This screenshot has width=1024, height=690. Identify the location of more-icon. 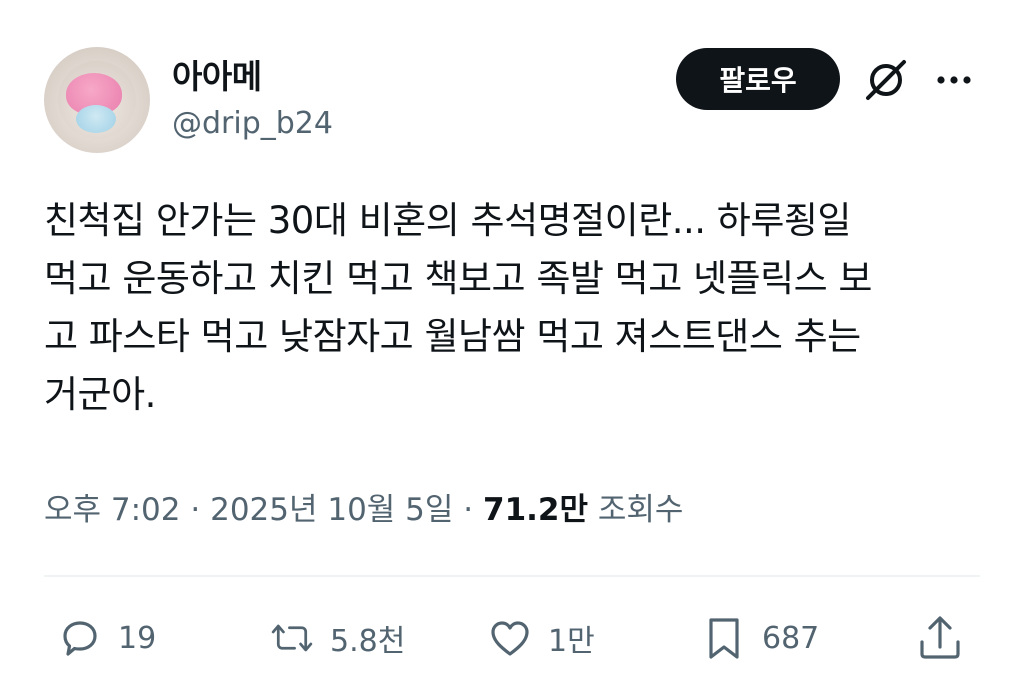
(954, 80).